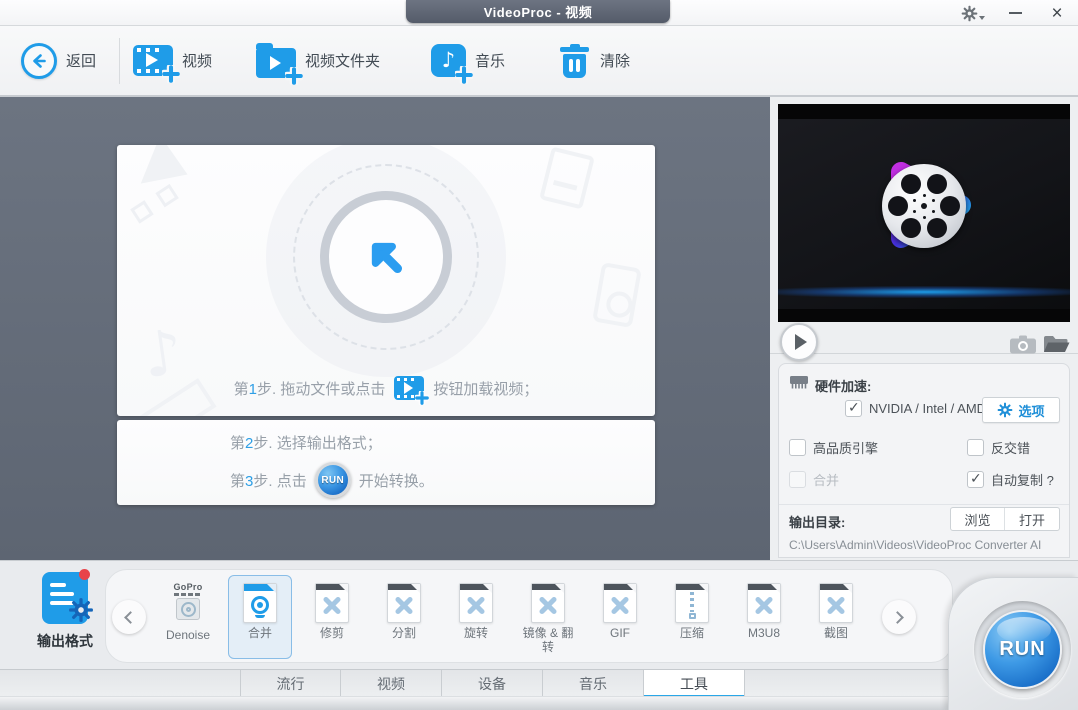  Describe the element at coordinates (615, 61) in the screenshot. I see `clear-label: 清除` at that location.